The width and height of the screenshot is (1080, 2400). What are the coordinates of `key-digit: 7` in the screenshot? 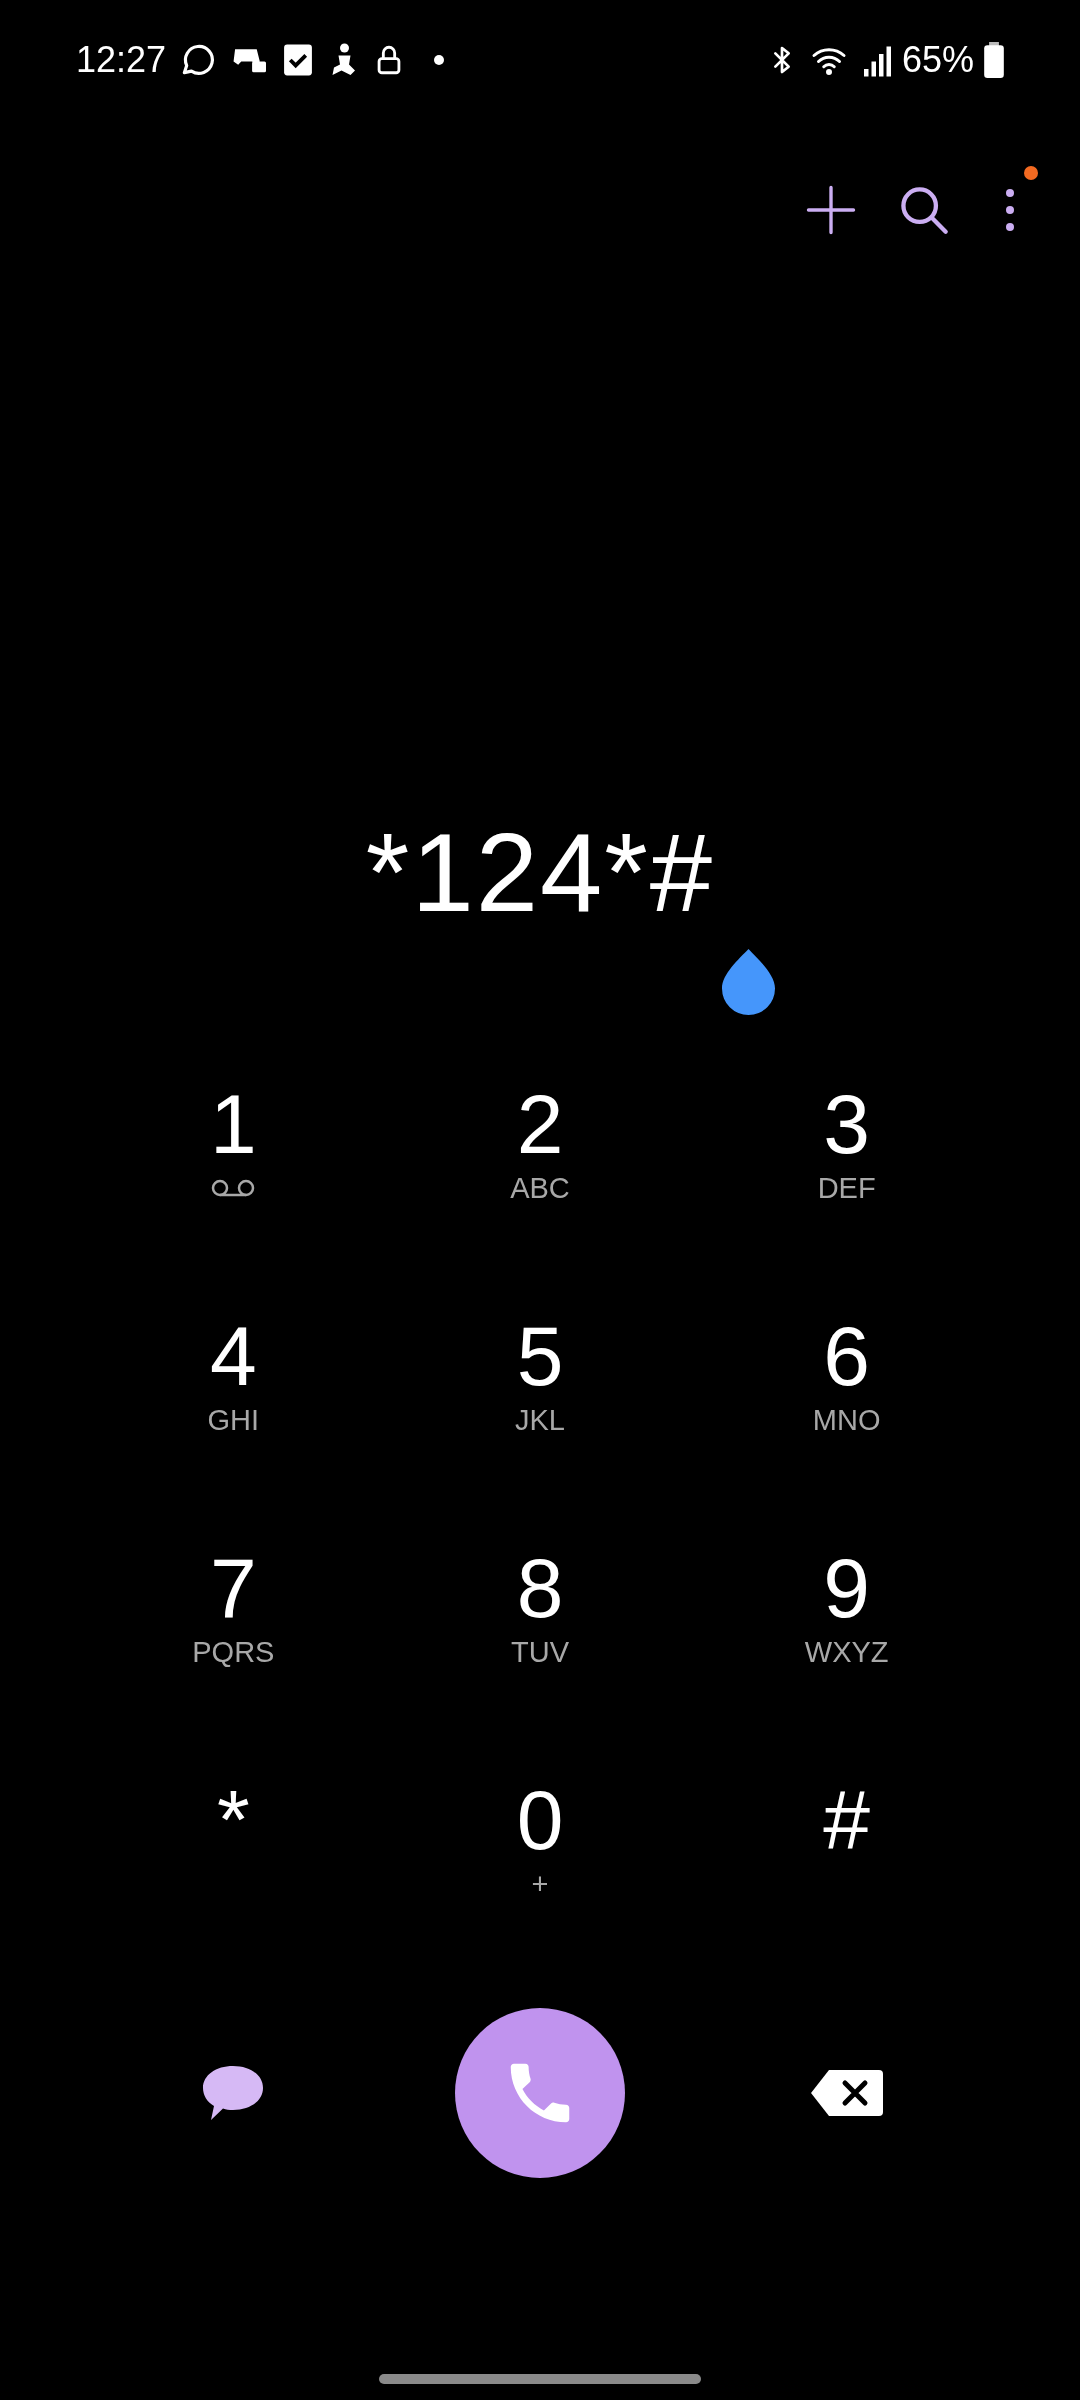 It's located at (233, 1588).